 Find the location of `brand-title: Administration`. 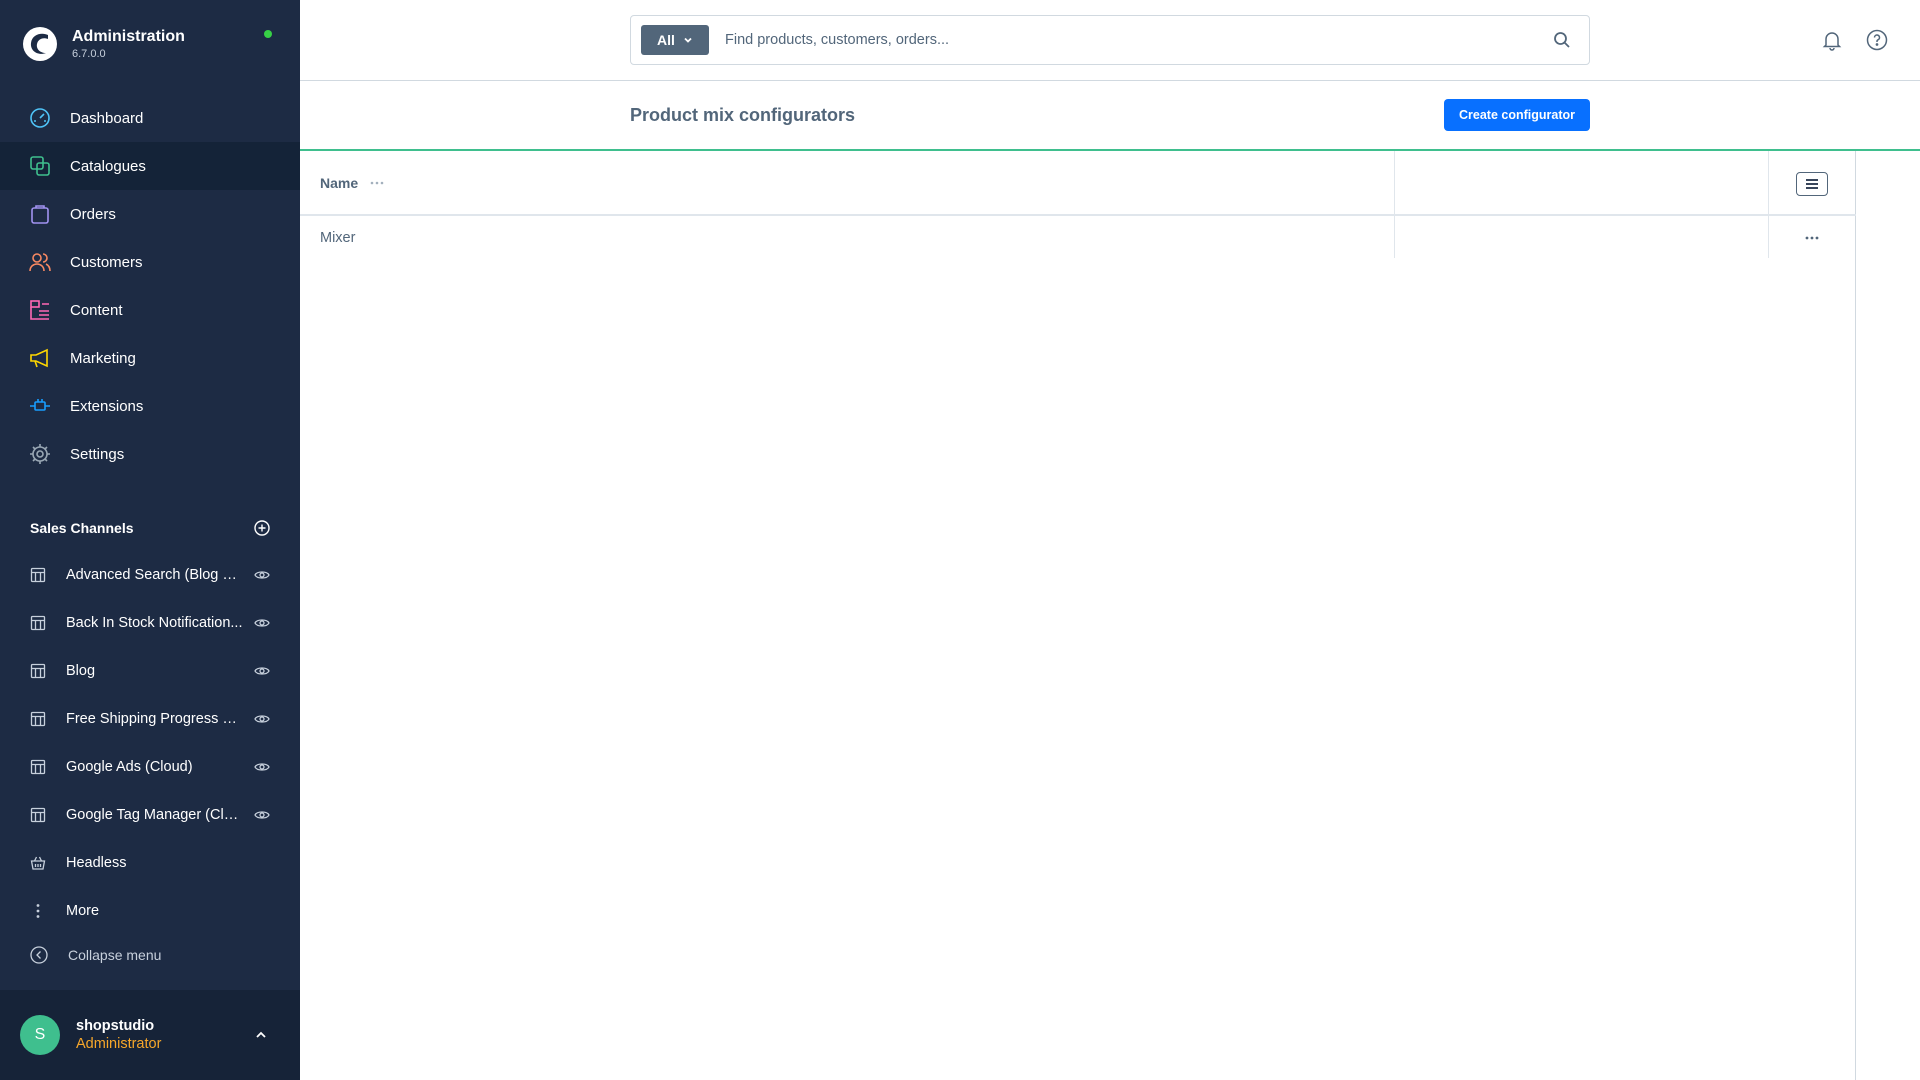

brand-title: Administration is located at coordinates (128, 36).